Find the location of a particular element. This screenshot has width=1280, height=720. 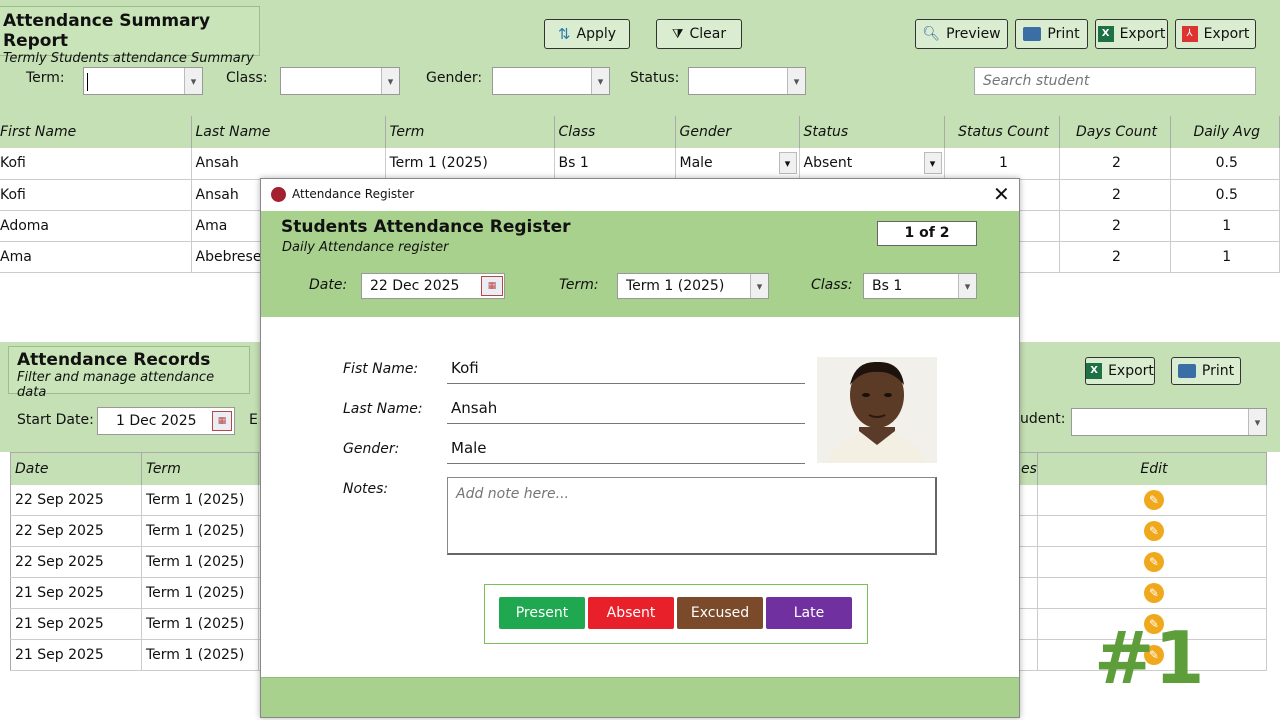

col-first-name: First Name is located at coordinates (96, 132).